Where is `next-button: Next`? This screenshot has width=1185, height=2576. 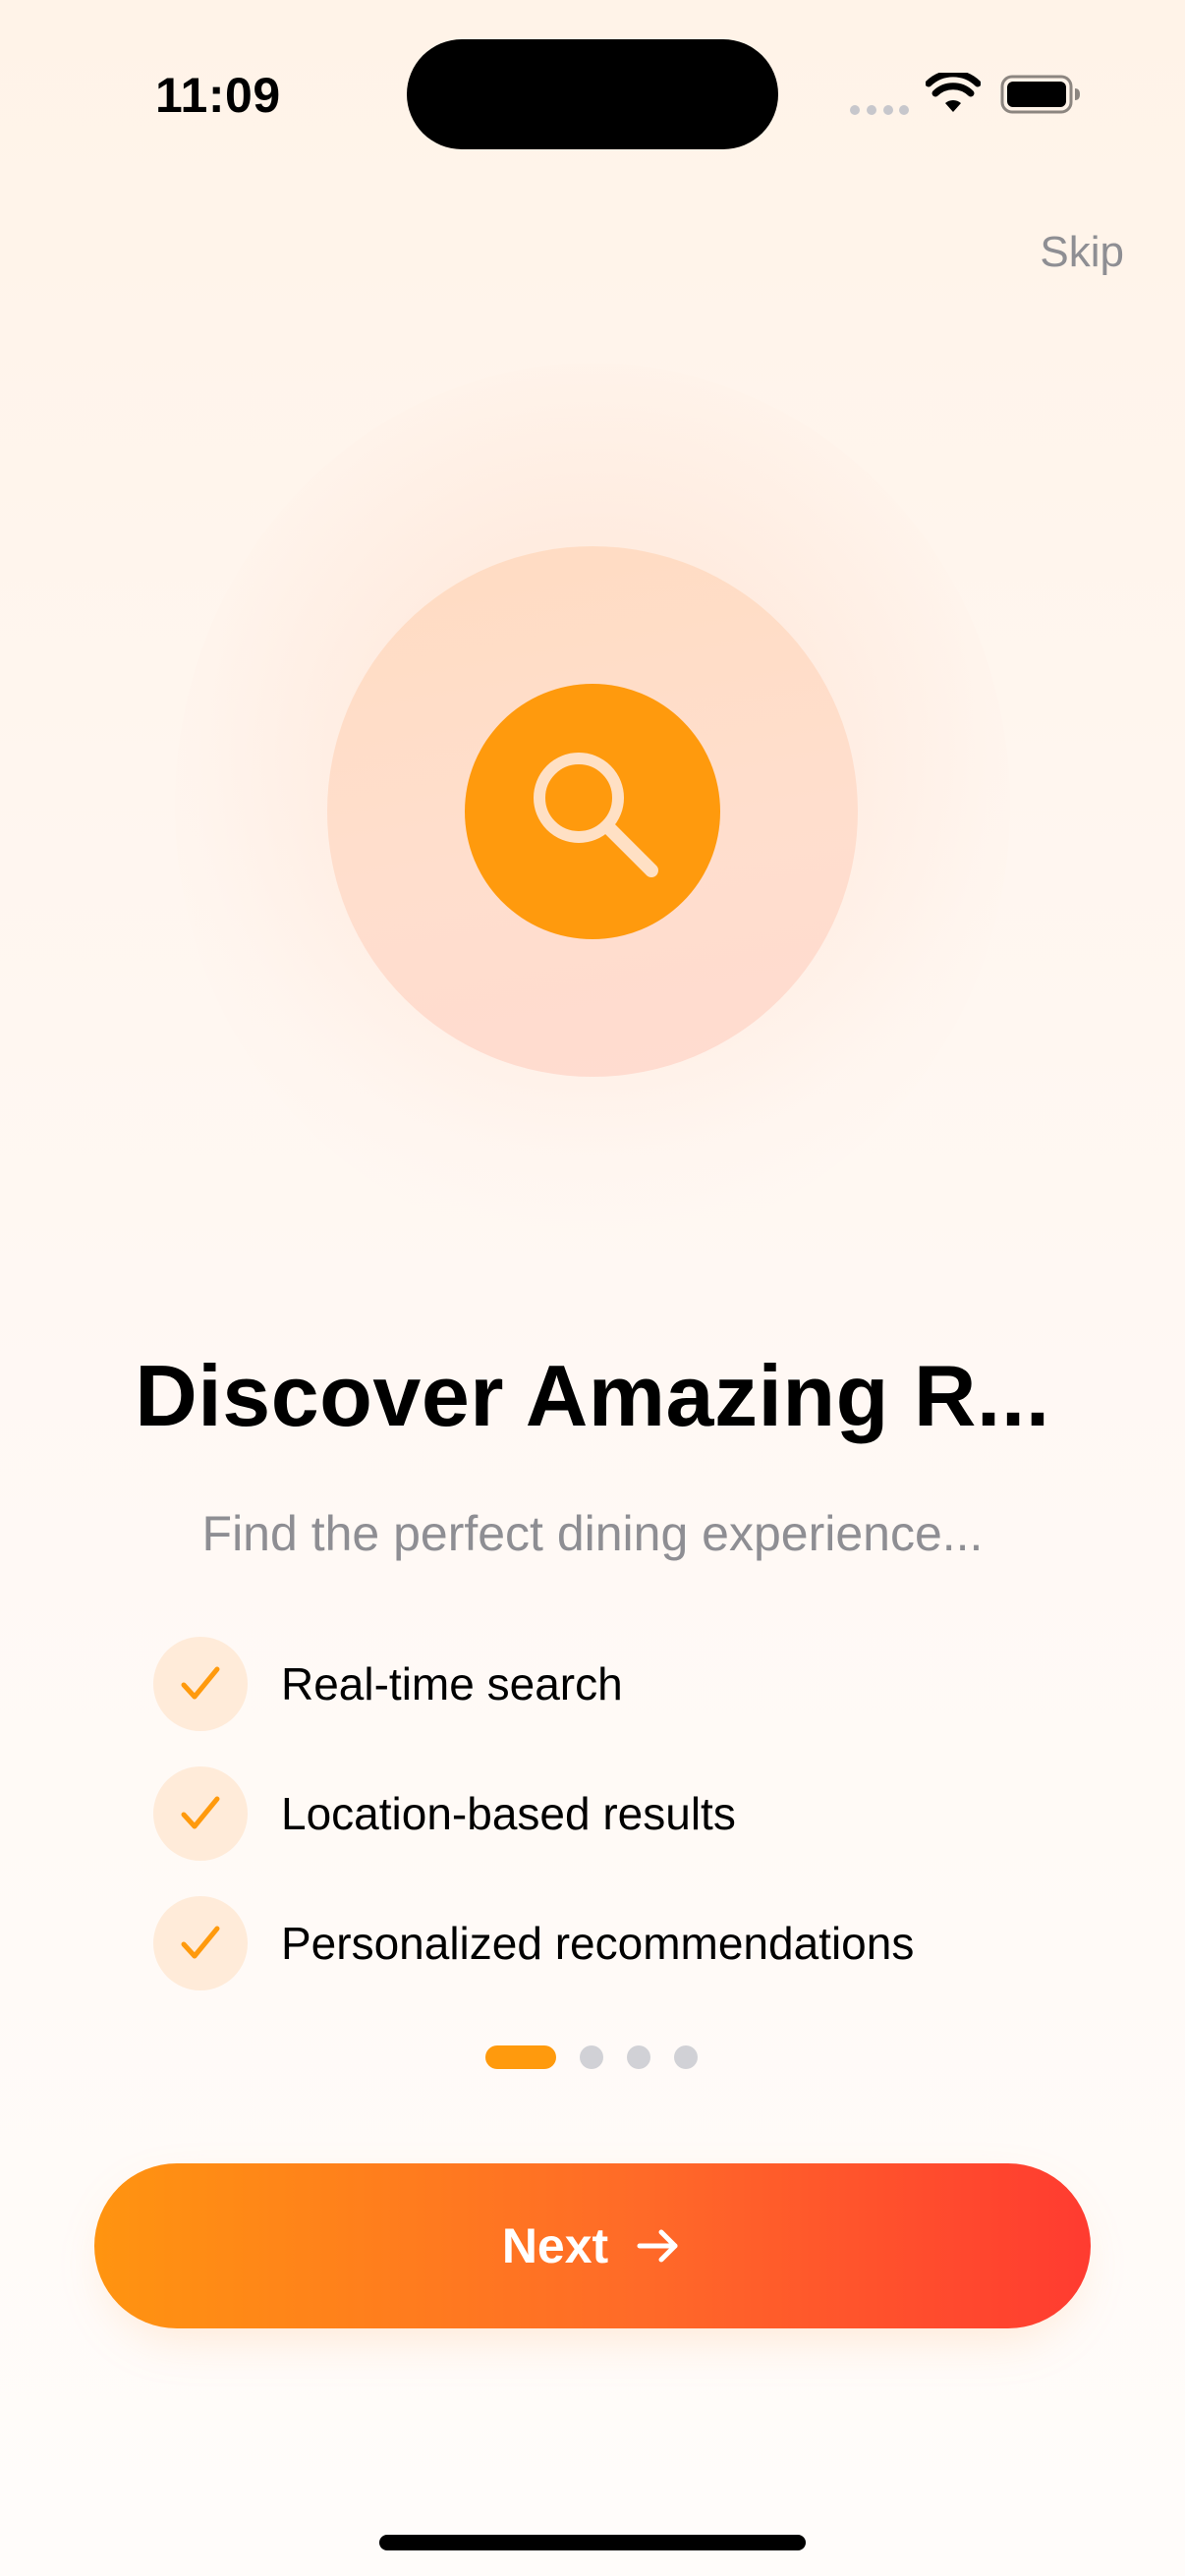
next-button: Next is located at coordinates (592, 2245).